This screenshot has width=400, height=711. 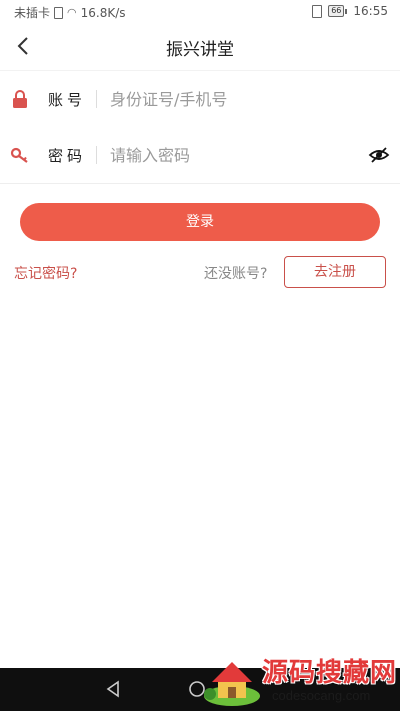 What do you see at coordinates (350, 11) in the screenshot?
I see `status-right: 66 16:55` at bounding box center [350, 11].